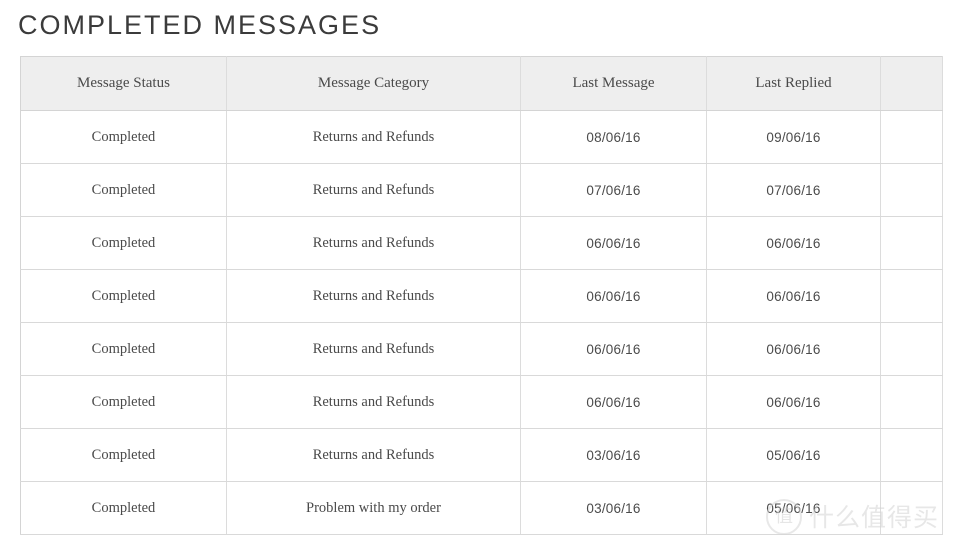 The image size is (957, 544). I want to click on cell-message-category: Problem with my order, so click(373, 508).